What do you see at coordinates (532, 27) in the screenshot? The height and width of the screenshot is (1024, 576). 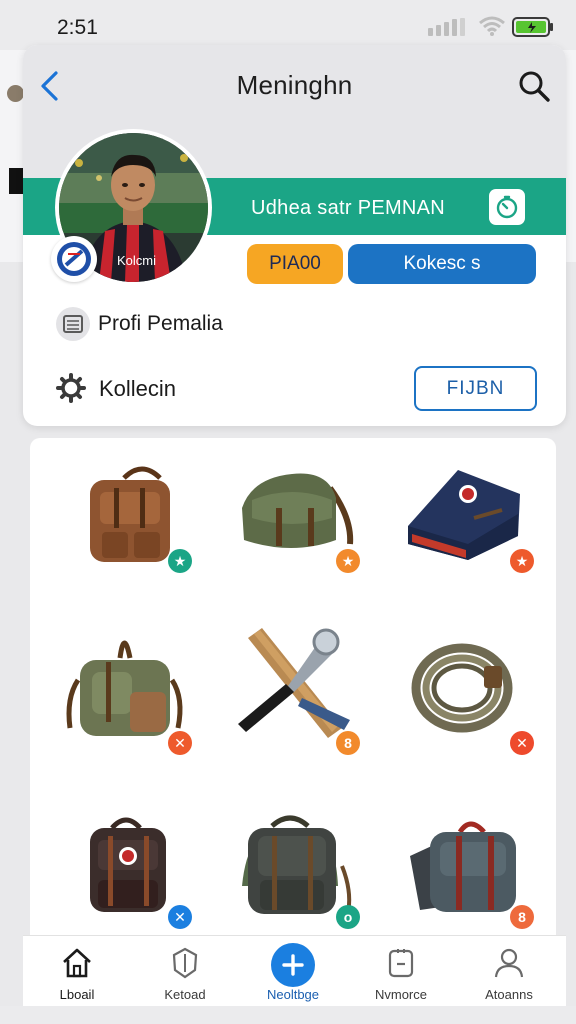 I see `battery-icon` at bounding box center [532, 27].